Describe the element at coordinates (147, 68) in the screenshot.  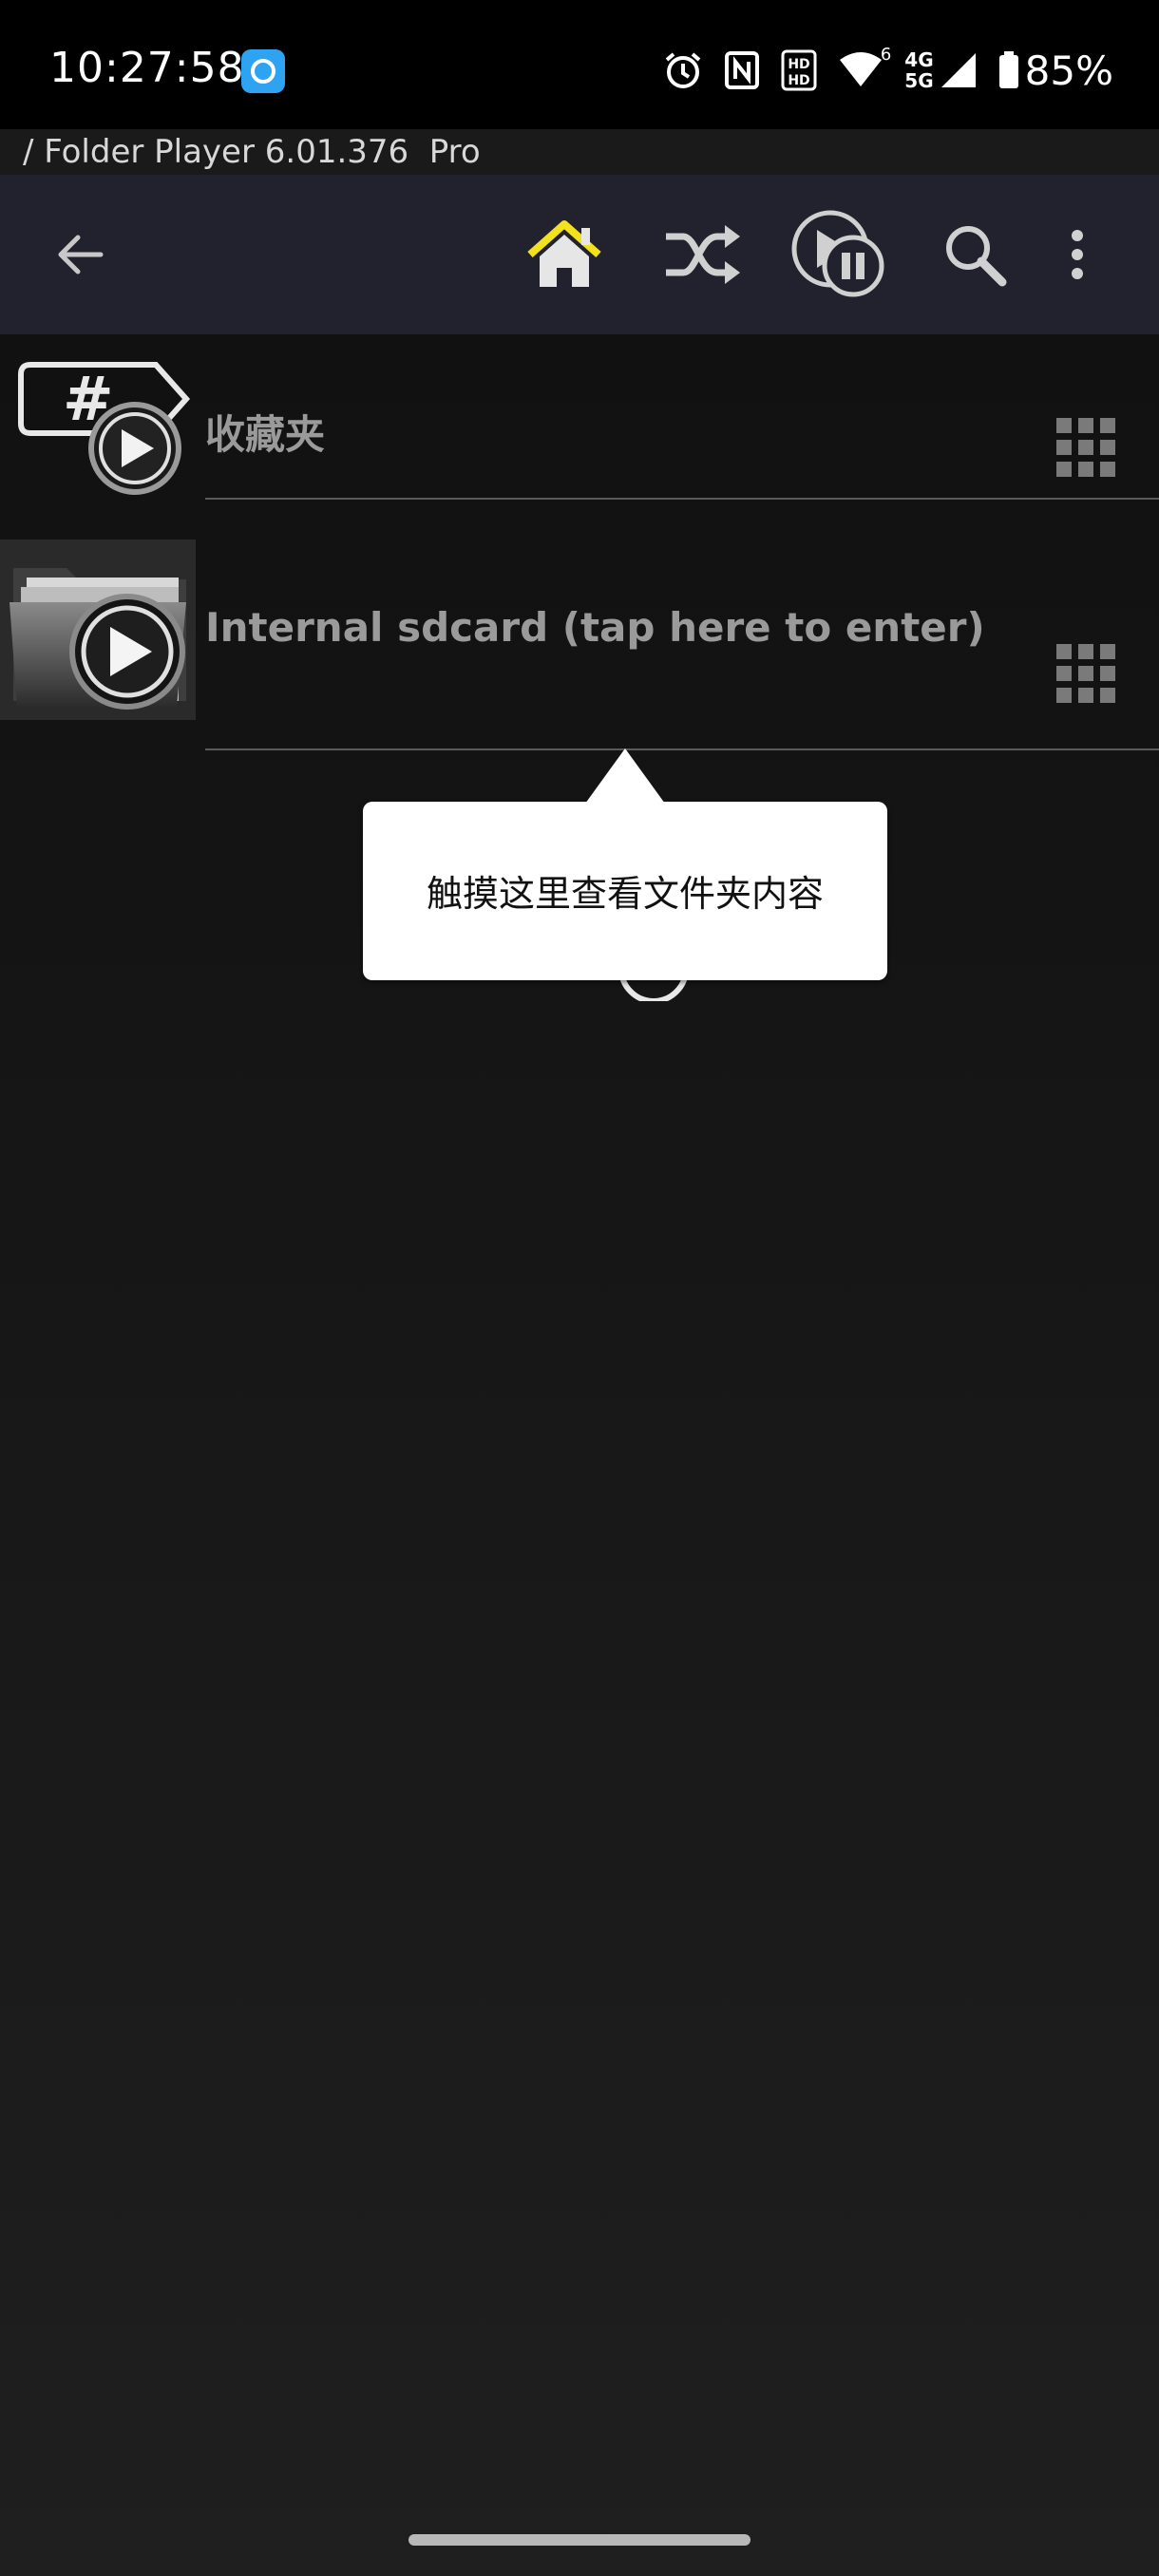
I see `status-time: 10:27:58` at that location.